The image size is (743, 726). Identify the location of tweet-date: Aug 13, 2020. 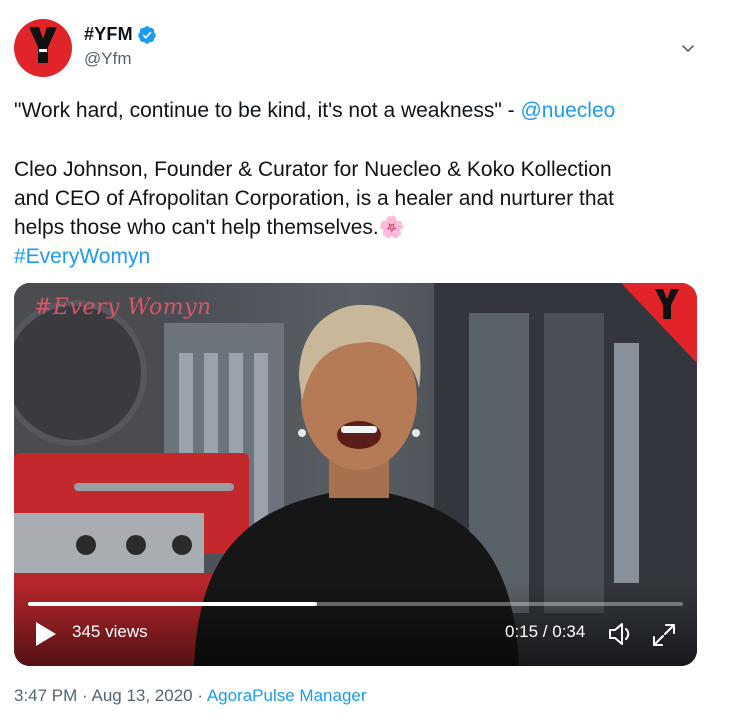
(141, 695).